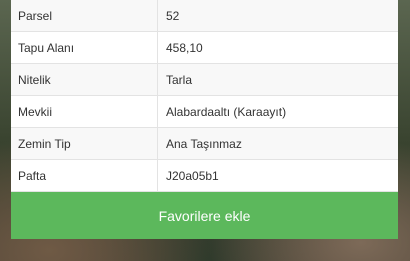 The image size is (410, 261). I want to click on table-row: Pafta J20a05b1, so click(204, 175).